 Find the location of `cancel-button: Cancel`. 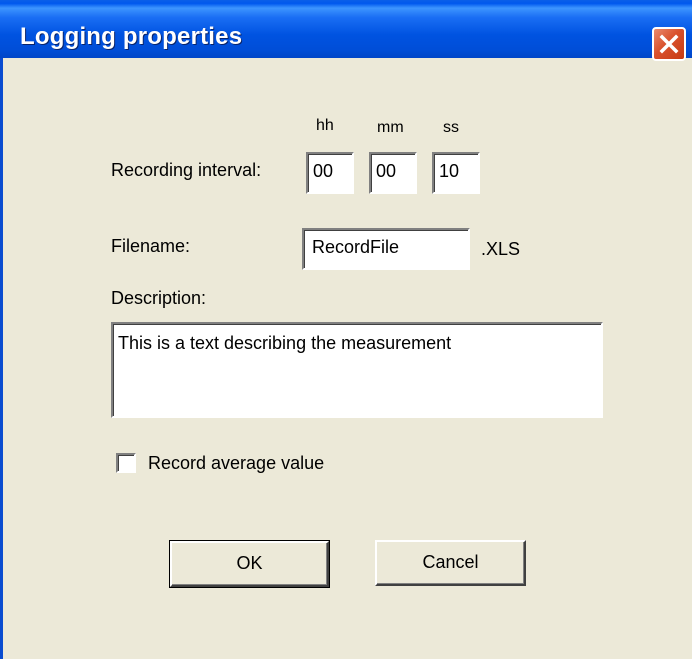

cancel-button: Cancel is located at coordinates (450, 563).